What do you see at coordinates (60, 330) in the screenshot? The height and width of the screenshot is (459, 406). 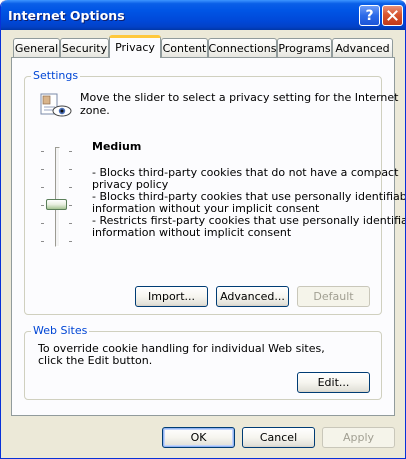 I see `websites-group-label: Web Sites` at bounding box center [60, 330].